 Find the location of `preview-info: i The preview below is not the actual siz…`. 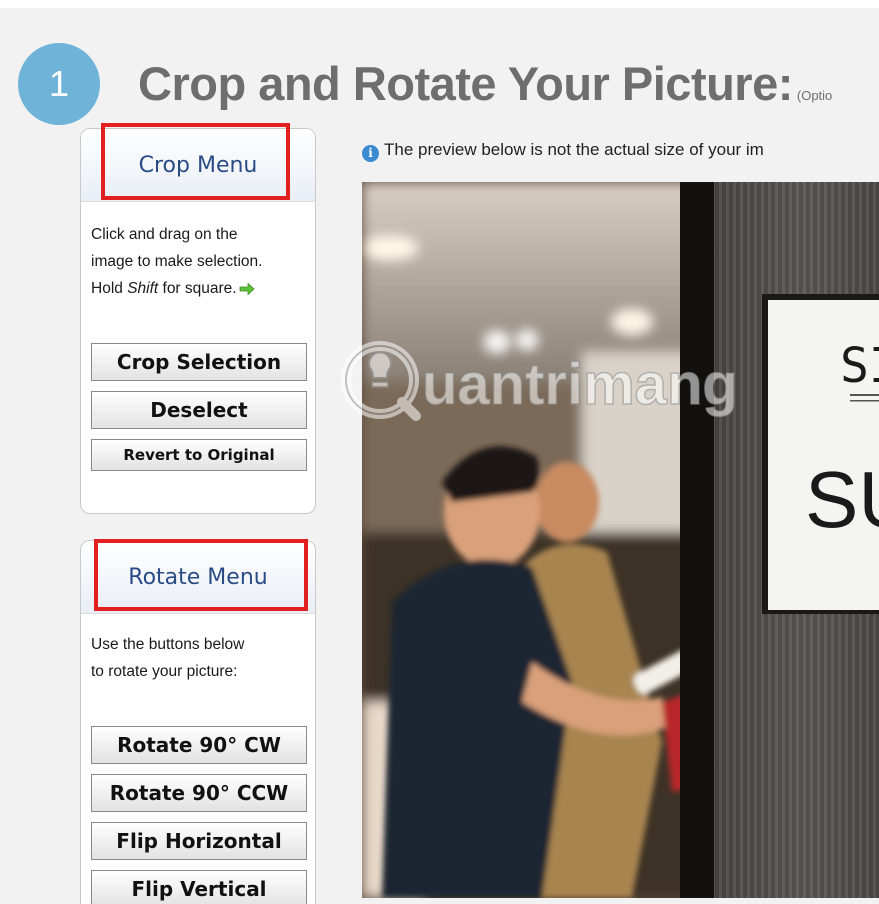

preview-info: i The preview below is not the actual siz… is located at coordinates (563, 151).